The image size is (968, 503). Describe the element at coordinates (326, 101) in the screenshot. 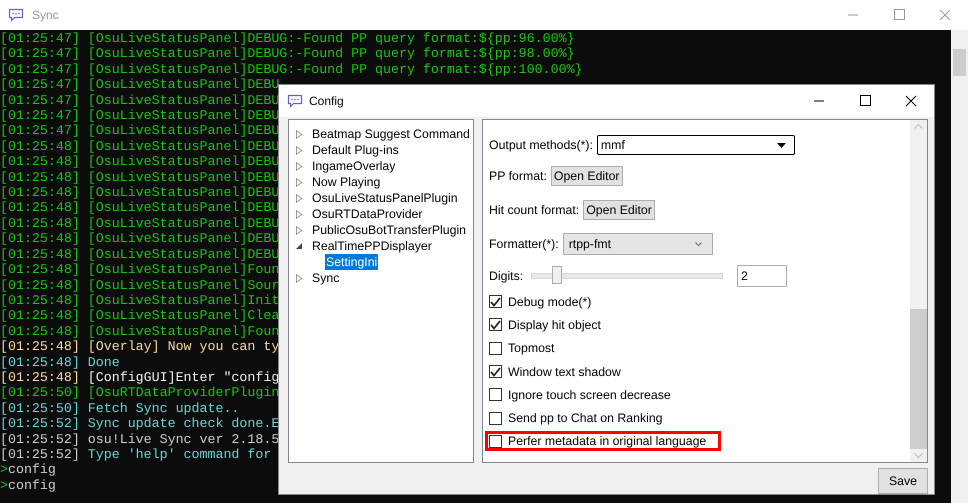

I see `window-title: Config` at that location.